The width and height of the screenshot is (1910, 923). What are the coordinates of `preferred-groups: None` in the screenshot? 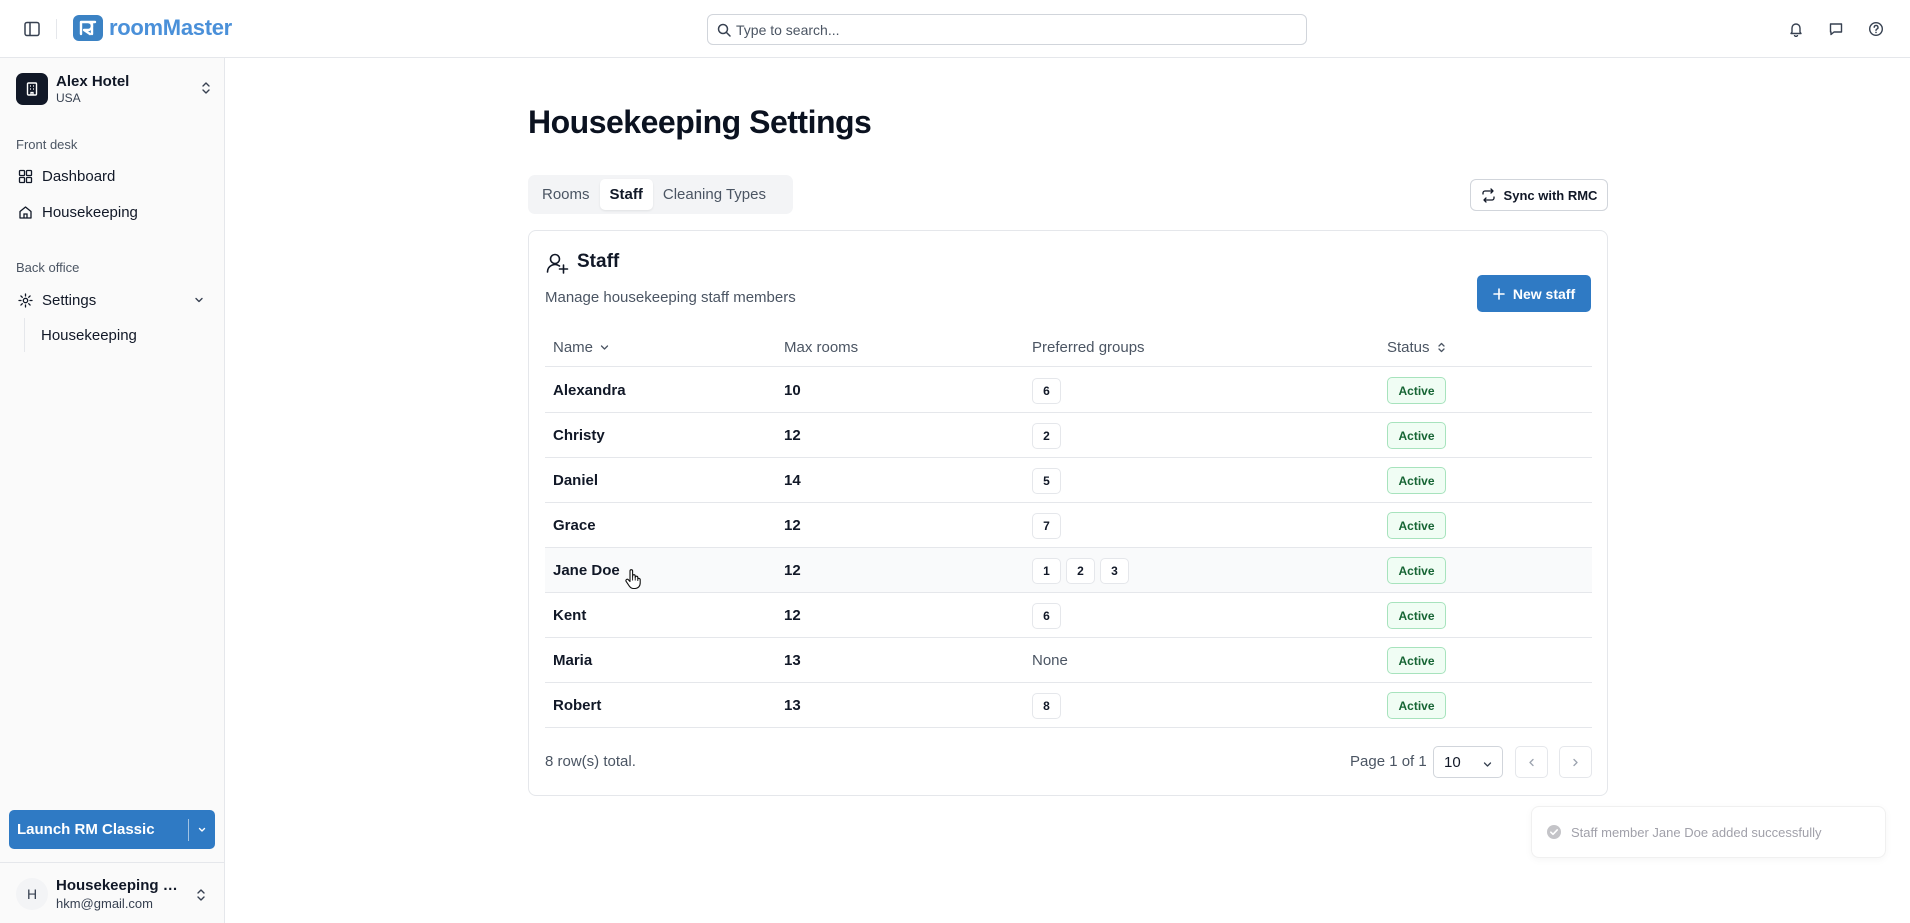 It's located at (1050, 660).